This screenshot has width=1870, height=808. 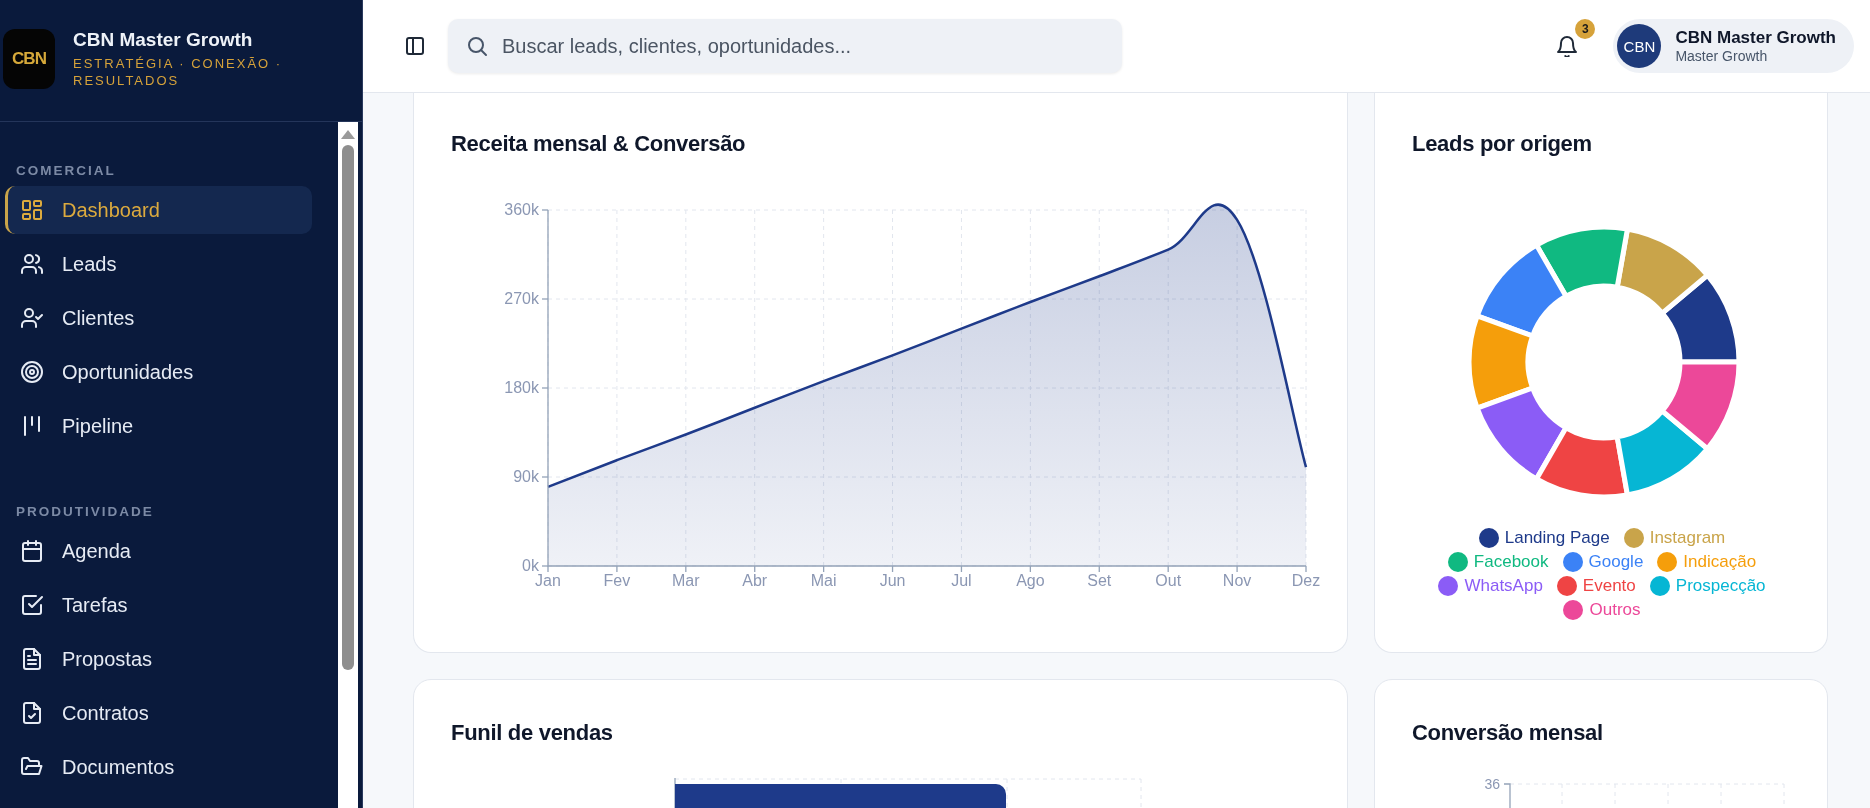 I want to click on card-title: Conversão mensal, so click(x=1508, y=733).